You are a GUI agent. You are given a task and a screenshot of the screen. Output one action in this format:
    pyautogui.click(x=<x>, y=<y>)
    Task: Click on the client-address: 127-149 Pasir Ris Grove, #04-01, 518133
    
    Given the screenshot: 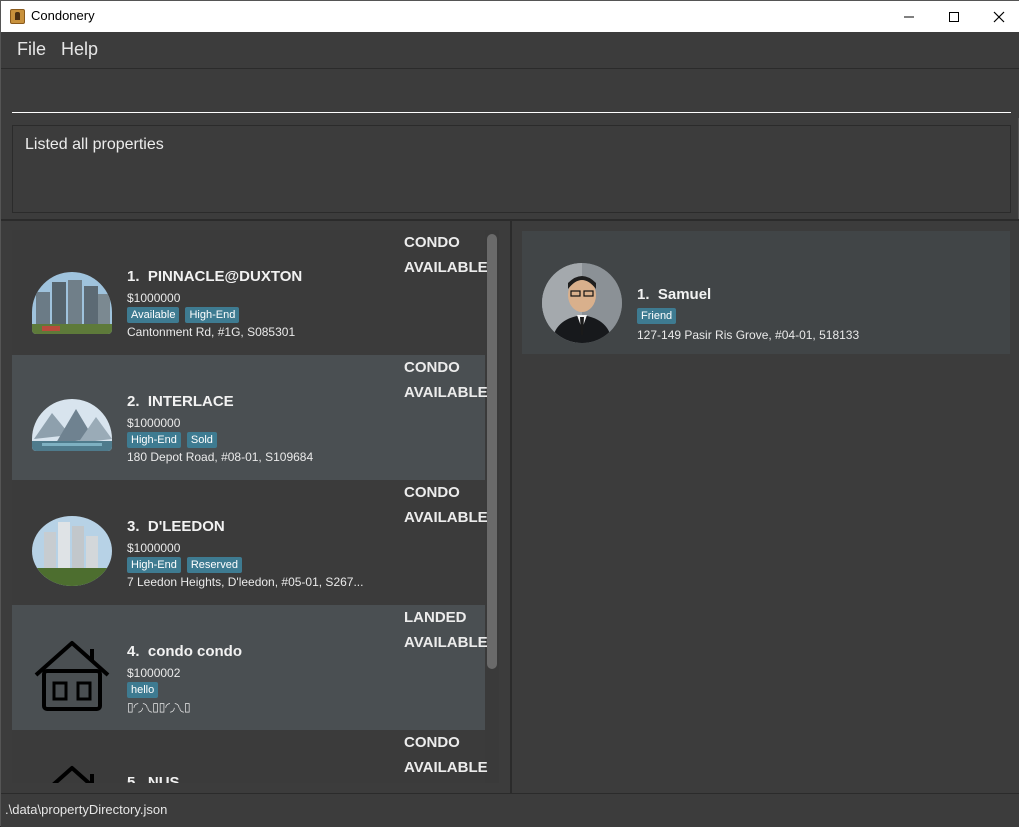 What is the action you would take?
    pyautogui.click(x=748, y=335)
    